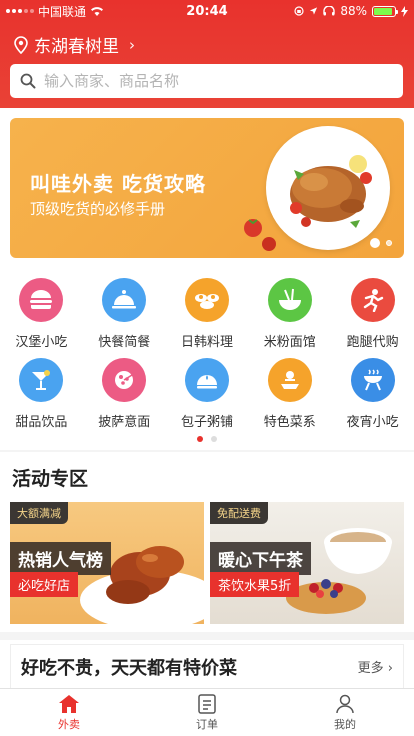 The image size is (414, 736). I want to click on banner-pagination, so click(381, 243).